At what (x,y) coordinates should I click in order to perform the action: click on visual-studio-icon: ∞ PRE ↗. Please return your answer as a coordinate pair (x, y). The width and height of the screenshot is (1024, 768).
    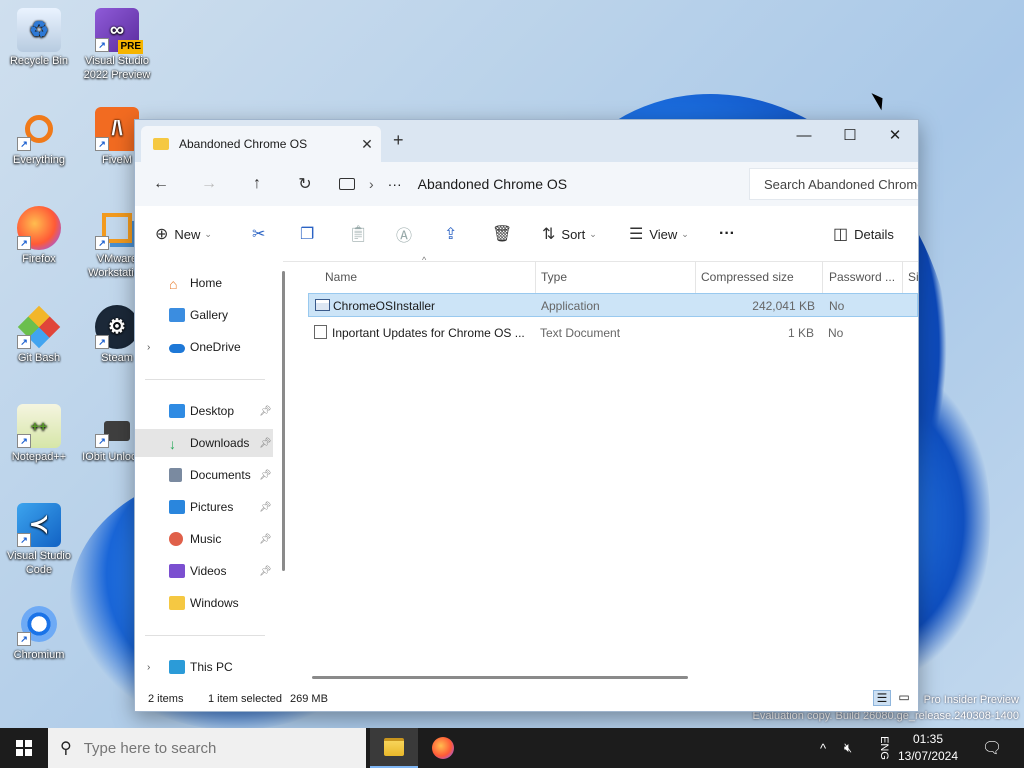
    Looking at the image, I should click on (119, 31).